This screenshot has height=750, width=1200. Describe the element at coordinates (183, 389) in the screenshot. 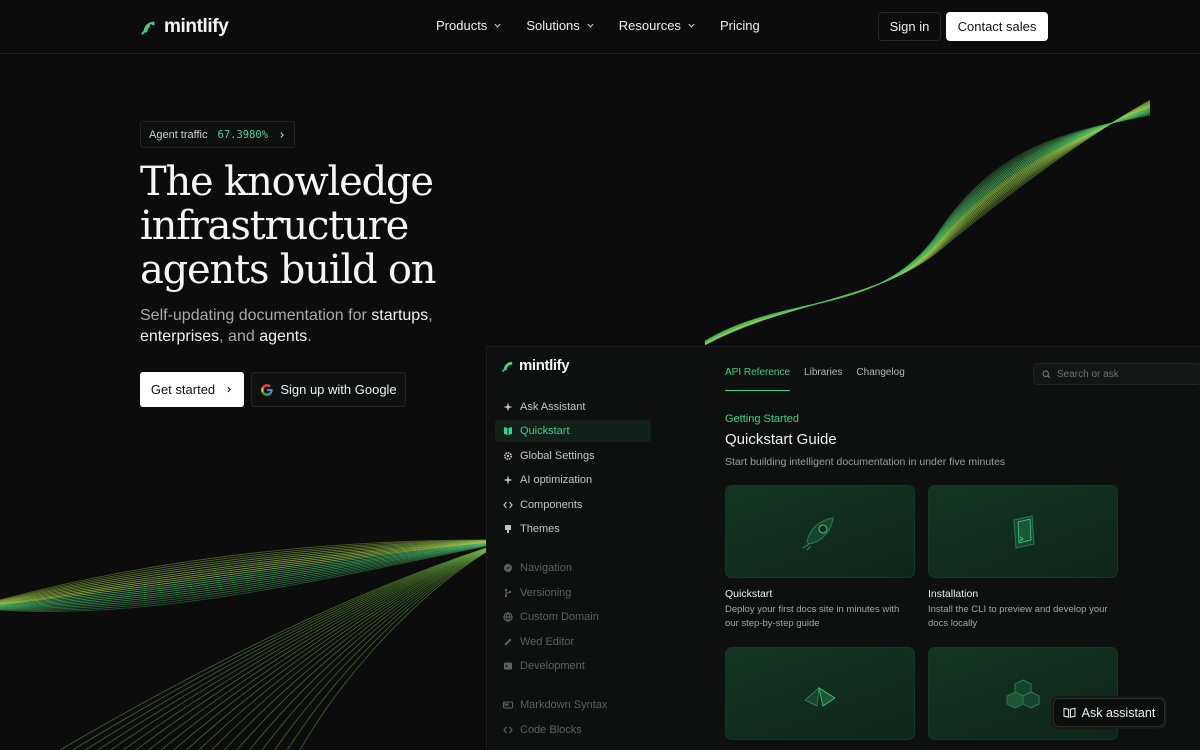

I see `get-started-label: Get started` at that location.